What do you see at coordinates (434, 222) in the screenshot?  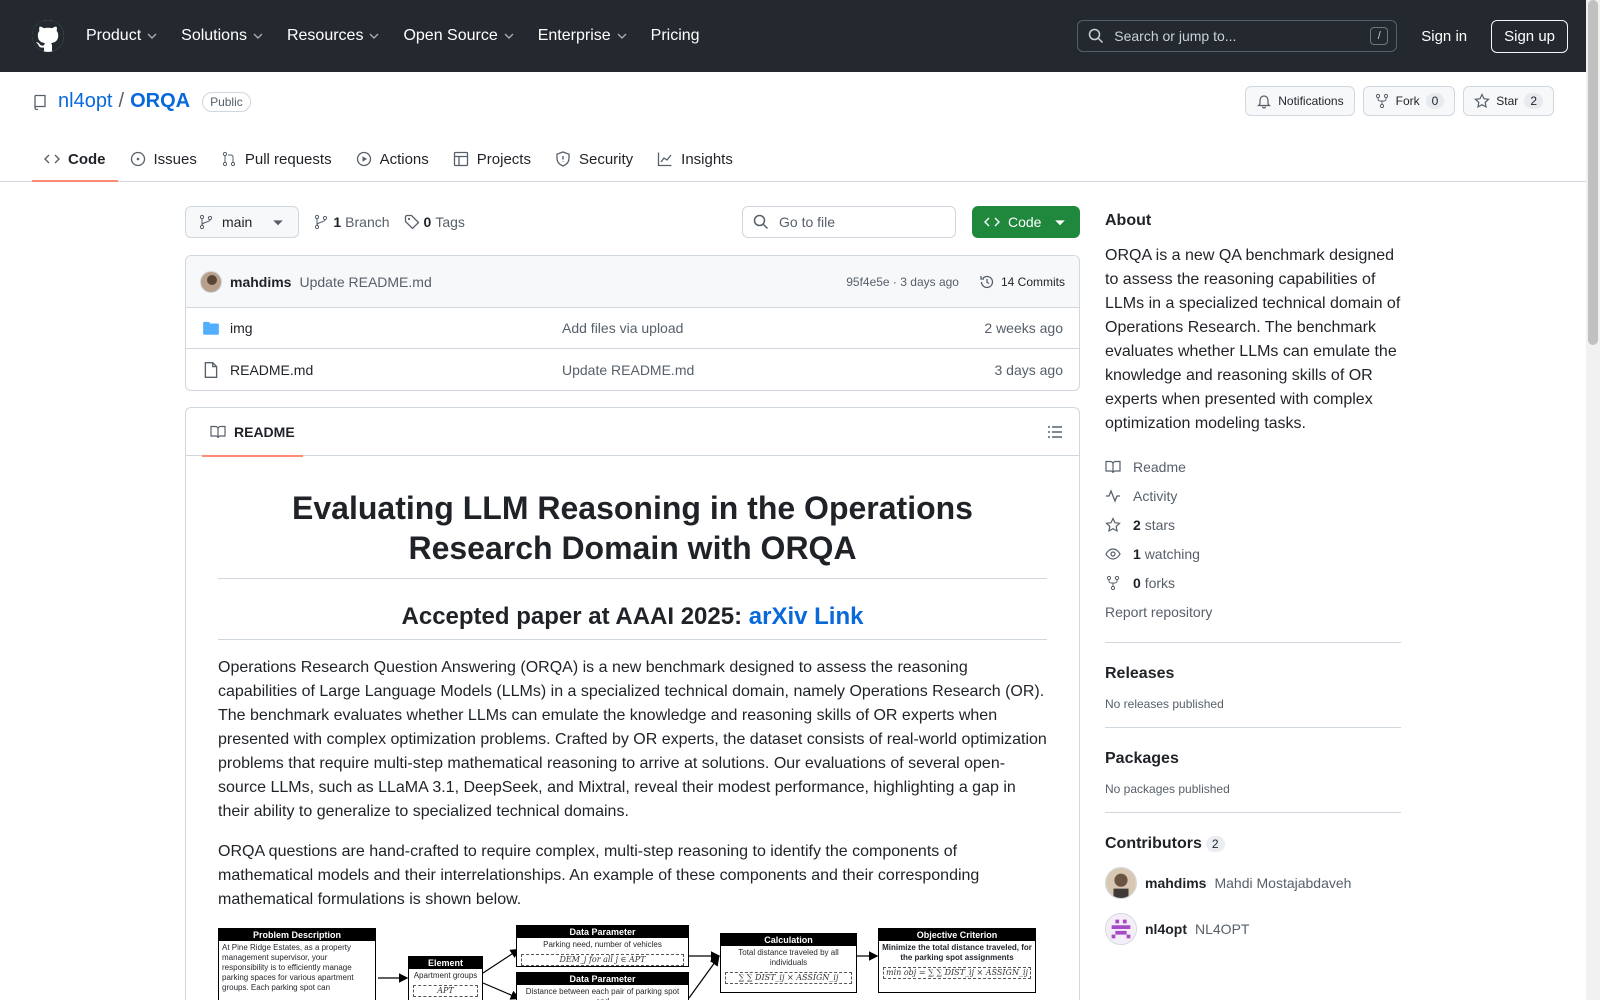 I see `tags-link: 0 Tags` at bounding box center [434, 222].